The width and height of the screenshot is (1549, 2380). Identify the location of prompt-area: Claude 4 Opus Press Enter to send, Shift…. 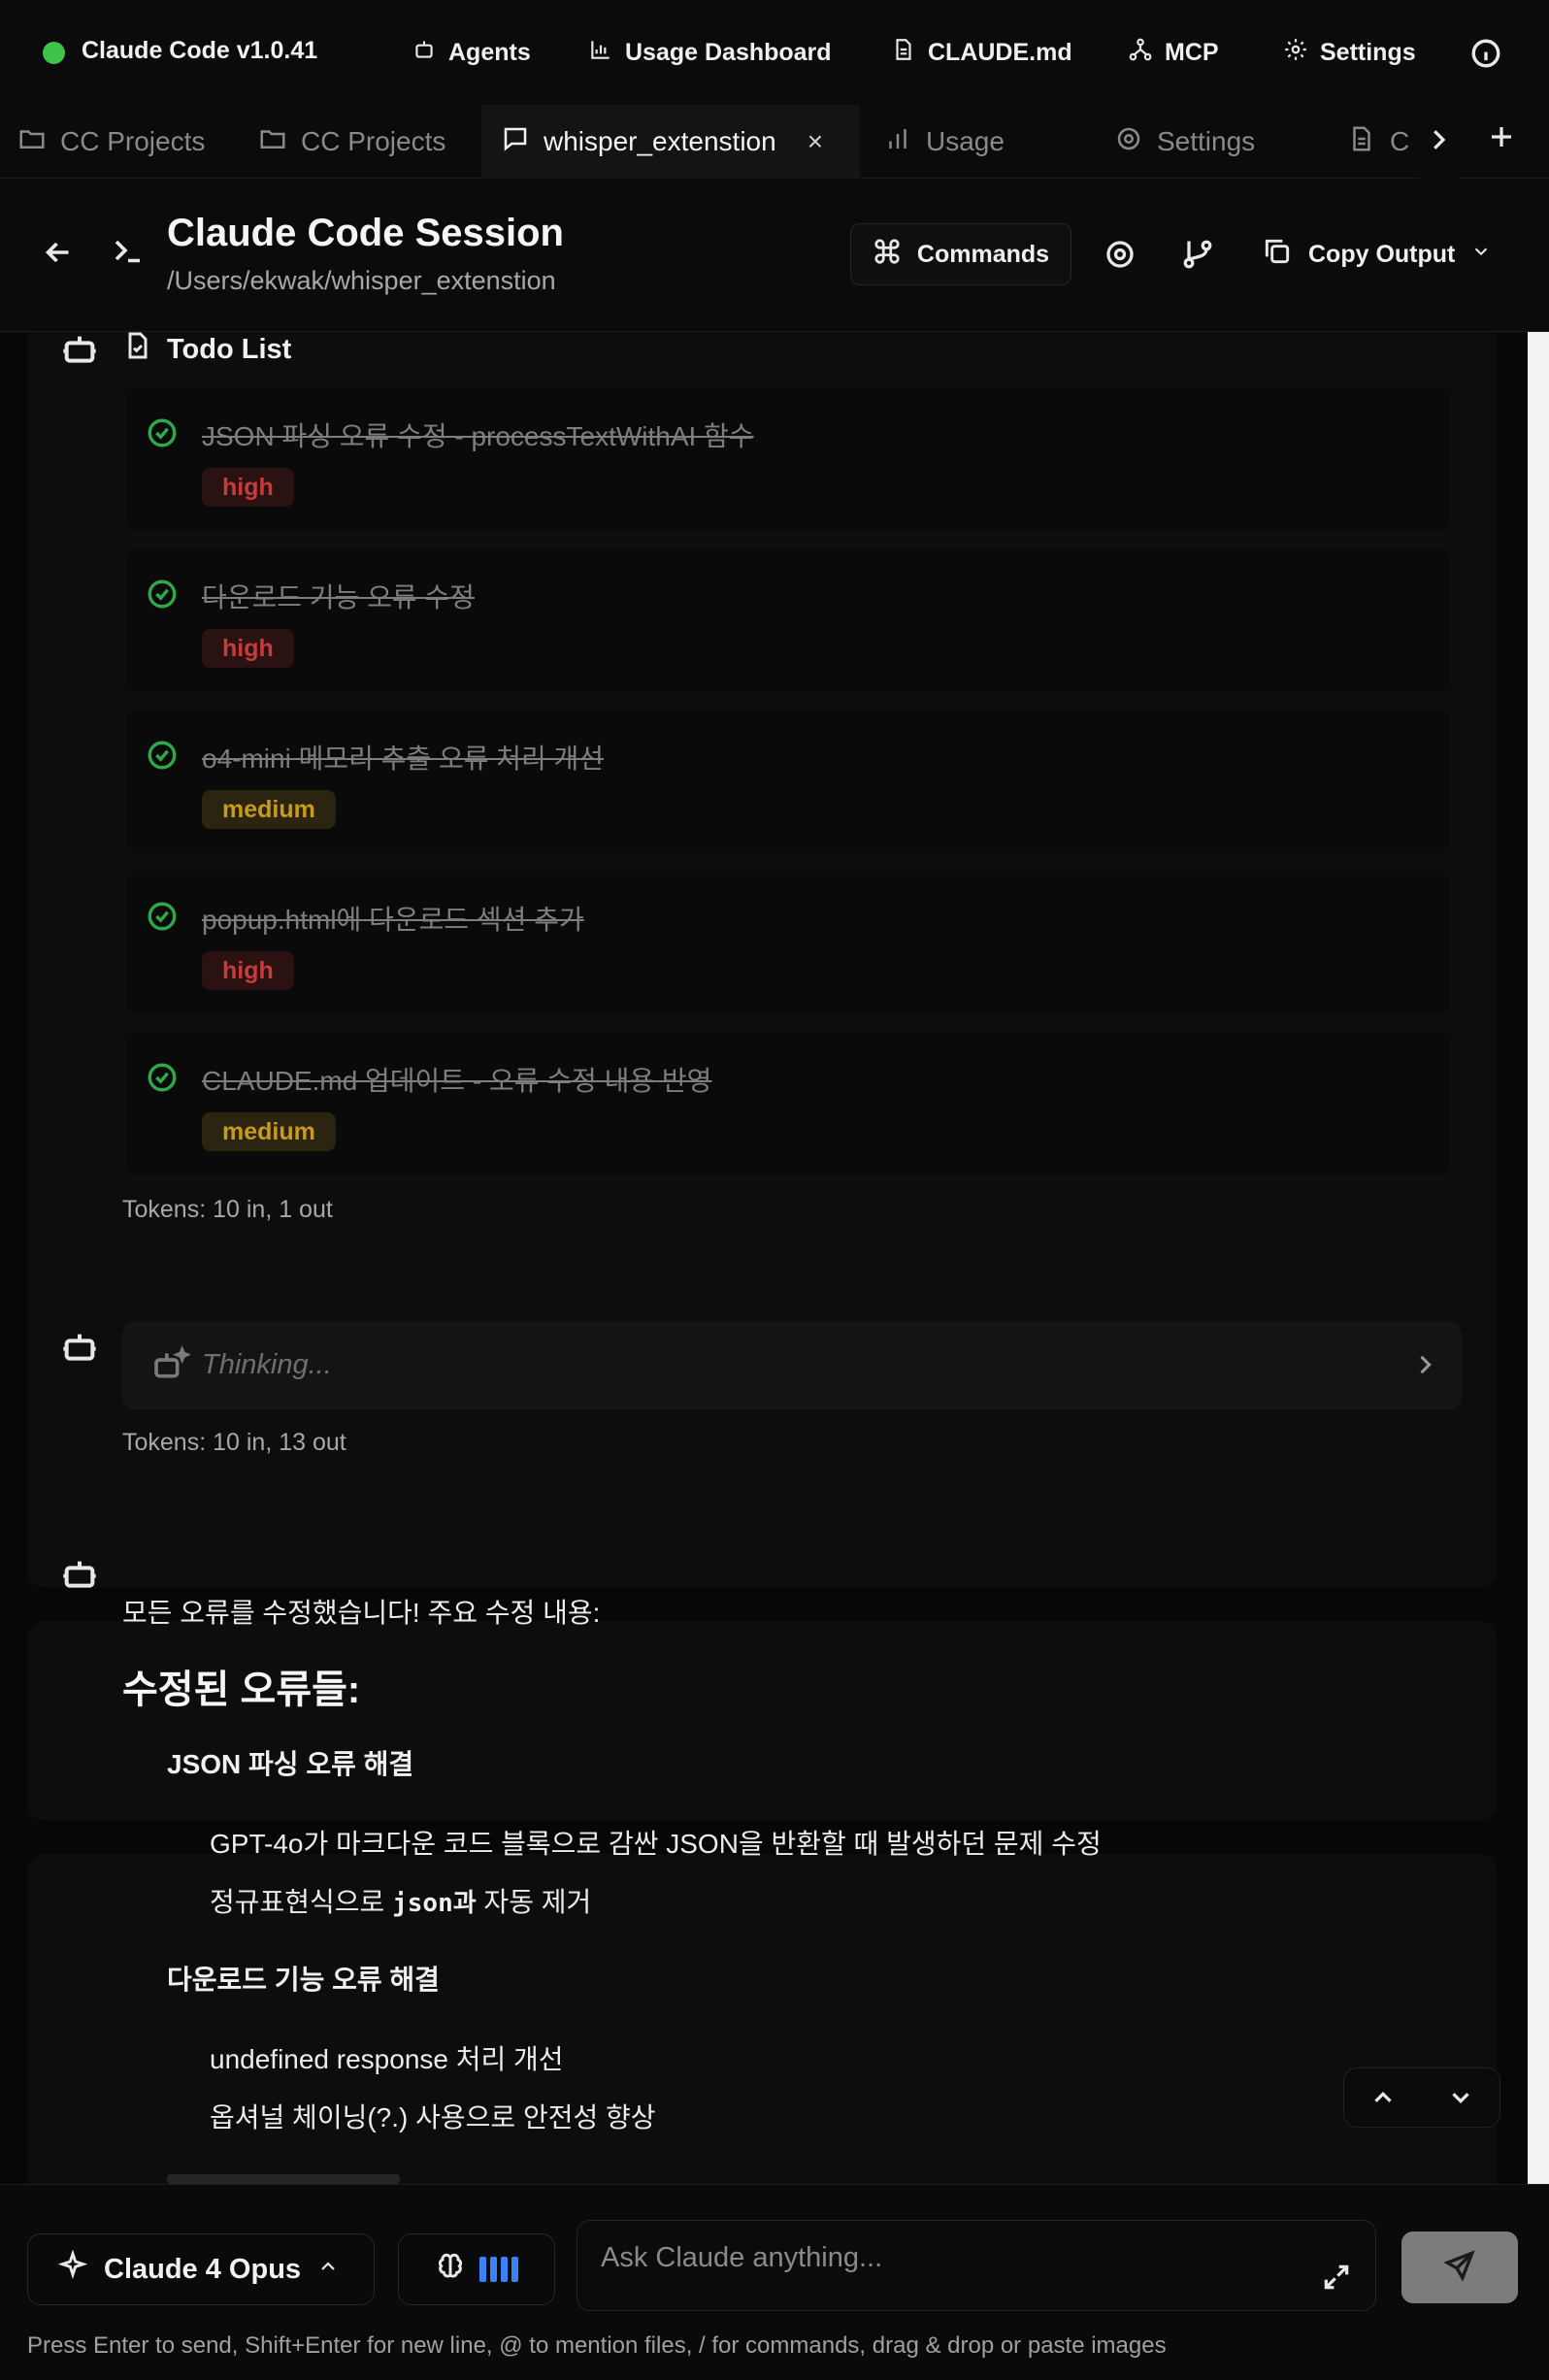
(774, 2282).